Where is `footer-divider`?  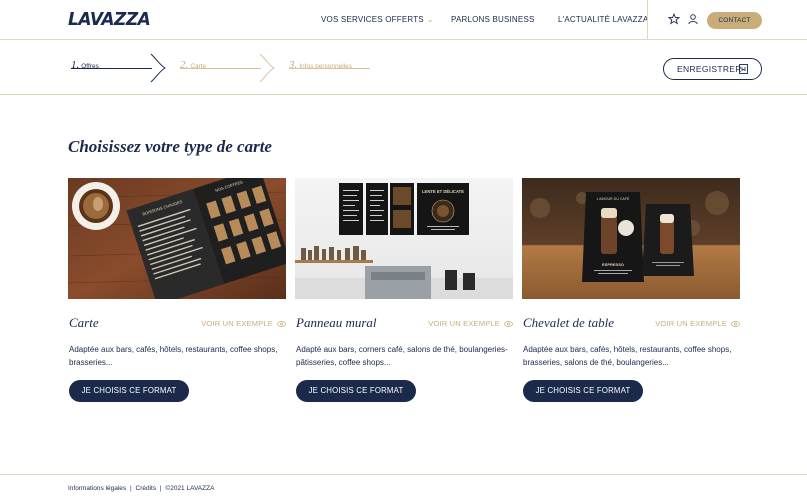
footer-divider is located at coordinates (403, 474).